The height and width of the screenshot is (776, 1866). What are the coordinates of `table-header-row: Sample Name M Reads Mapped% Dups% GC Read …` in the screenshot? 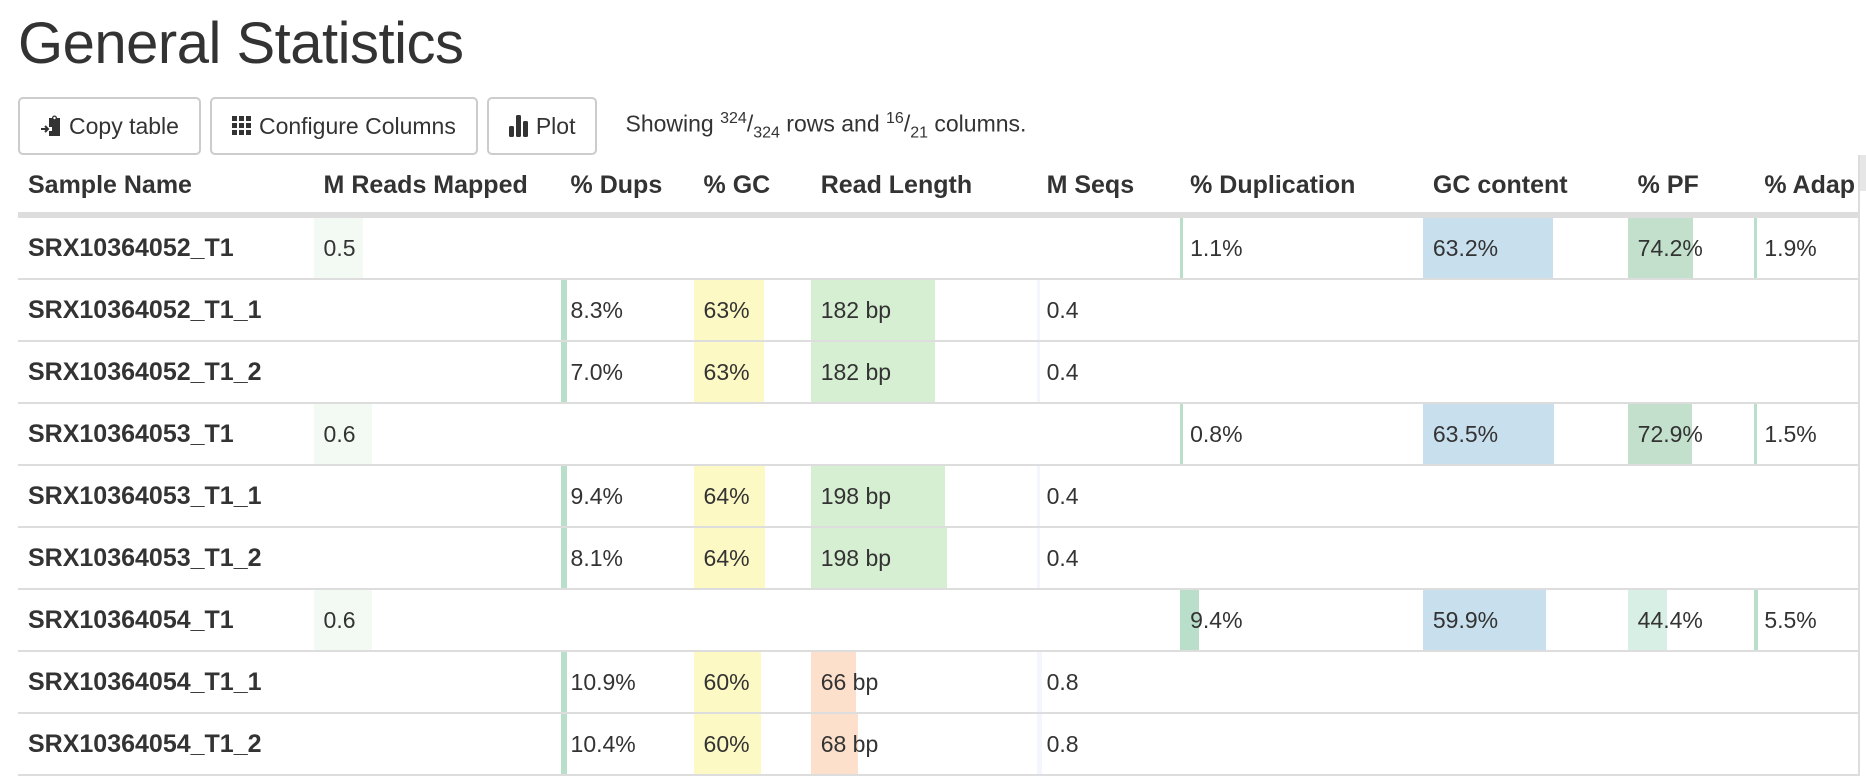 It's located at (939, 188).